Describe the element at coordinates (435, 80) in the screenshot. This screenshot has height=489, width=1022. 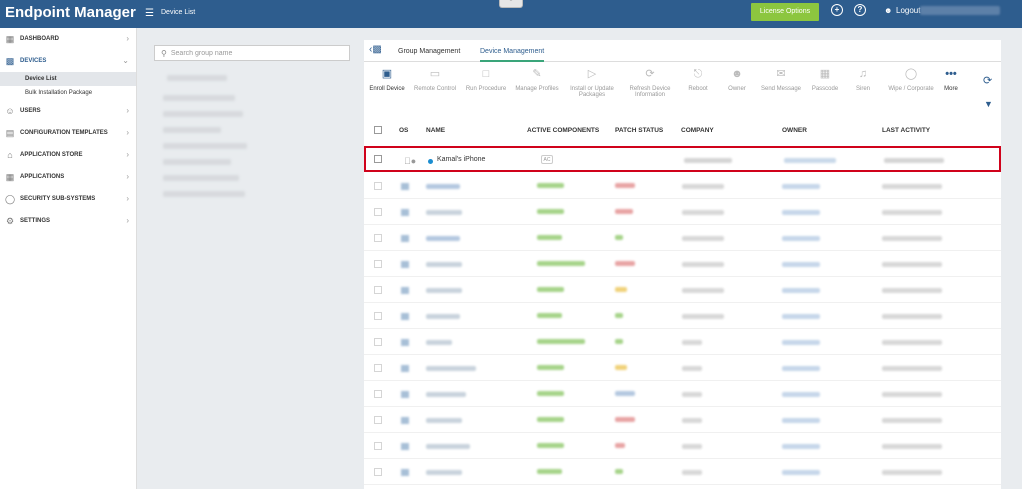
I see `remote-control-button: ▭ Remote Control` at that location.